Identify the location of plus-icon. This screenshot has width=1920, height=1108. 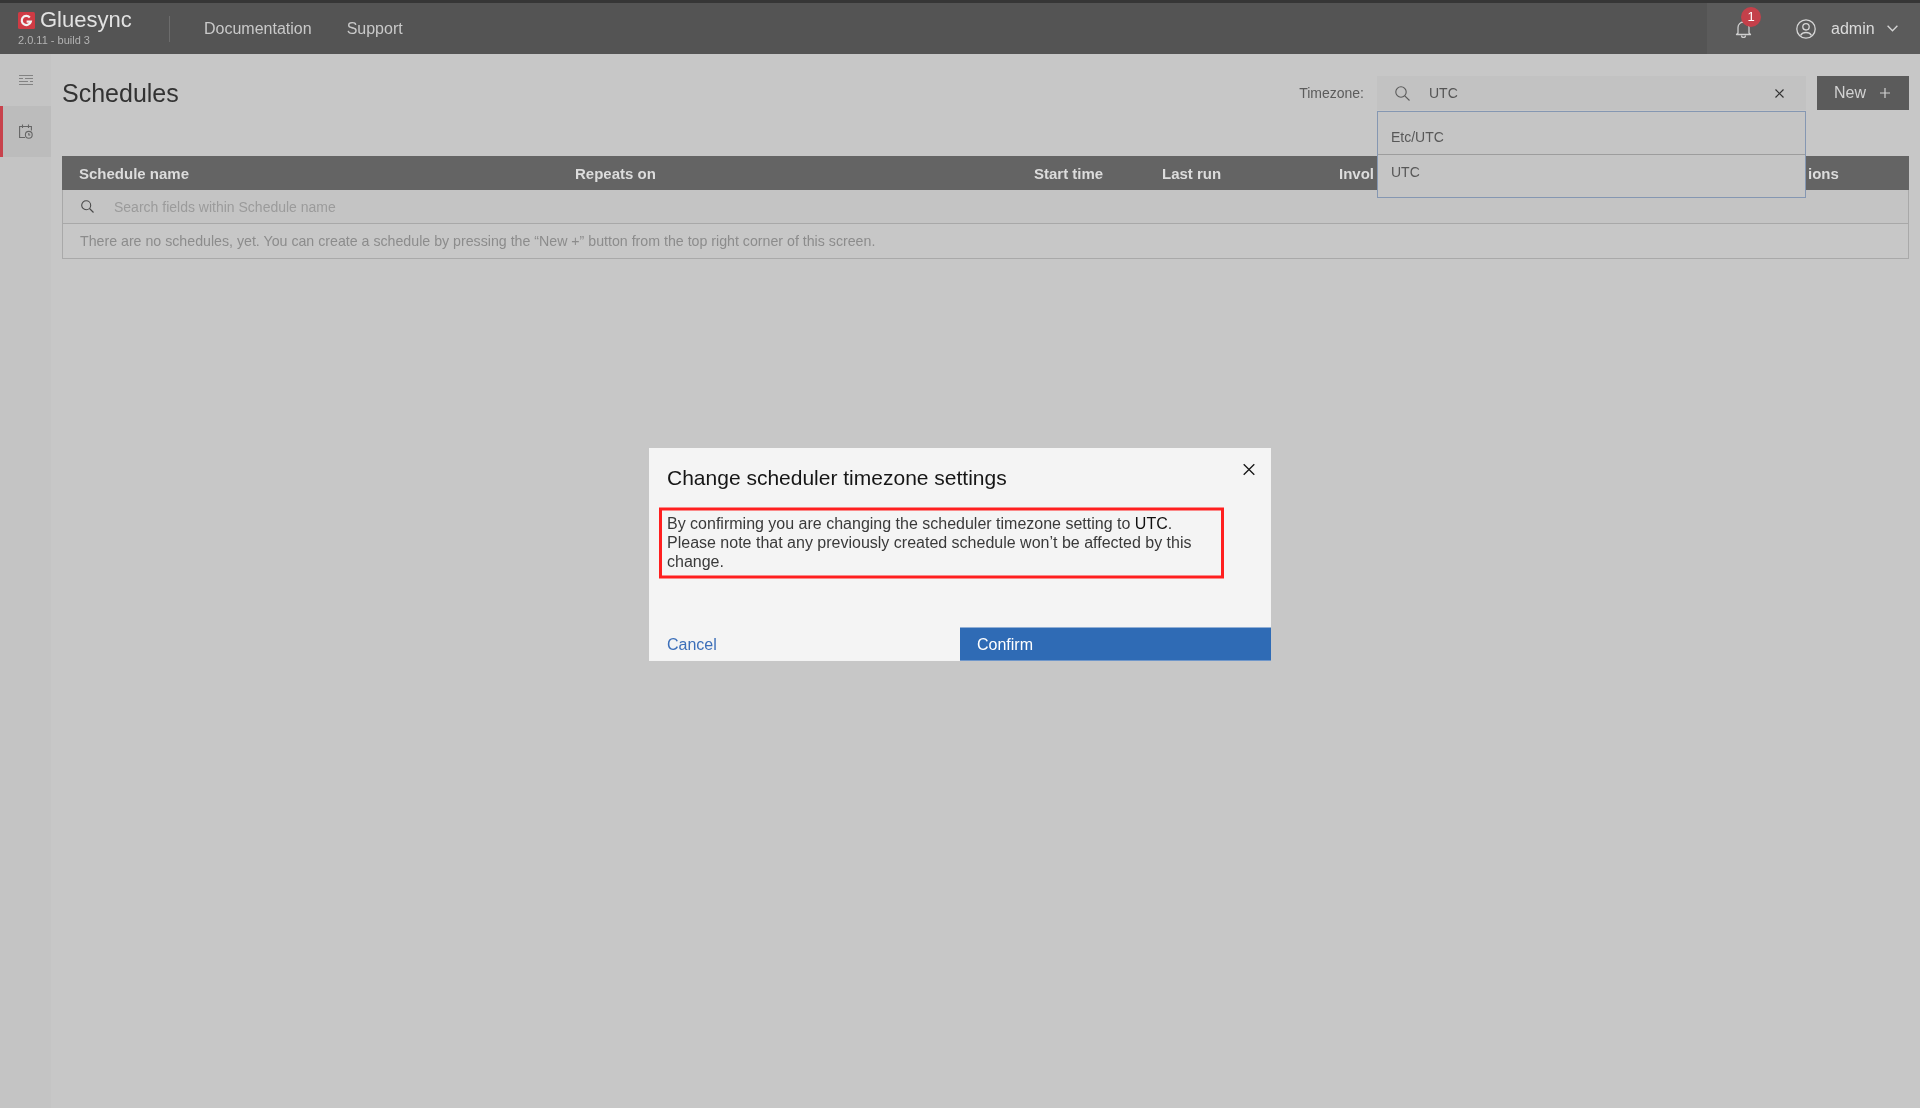
(1885, 93).